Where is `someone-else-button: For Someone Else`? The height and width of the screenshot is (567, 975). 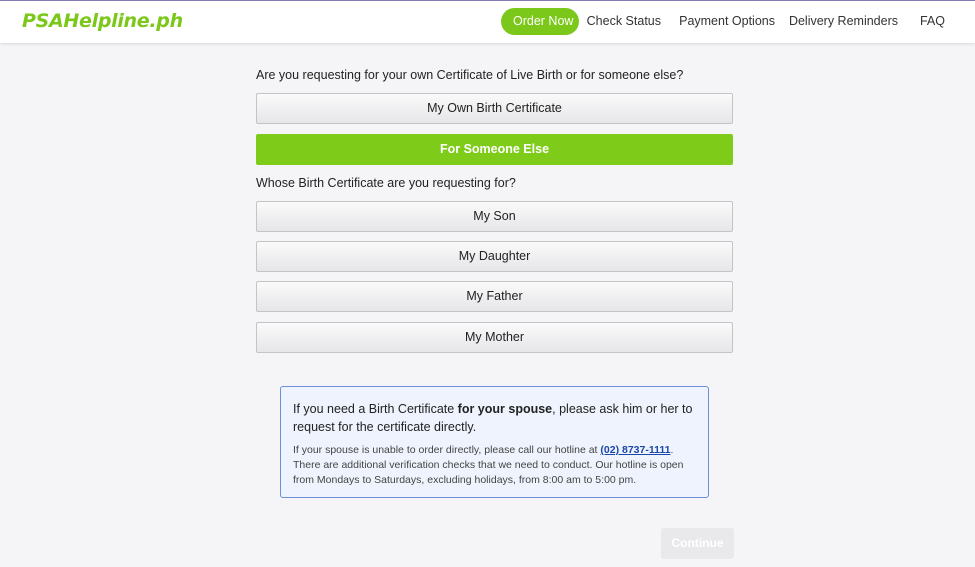
someone-else-button: For Someone Else is located at coordinates (494, 149).